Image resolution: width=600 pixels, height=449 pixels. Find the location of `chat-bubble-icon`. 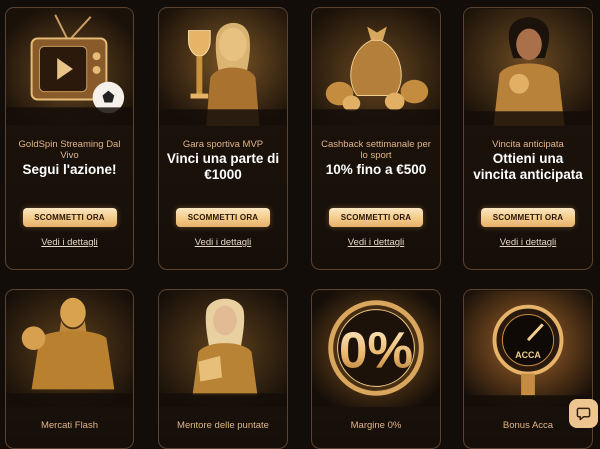

chat-bubble-icon is located at coordinates (583, 413).